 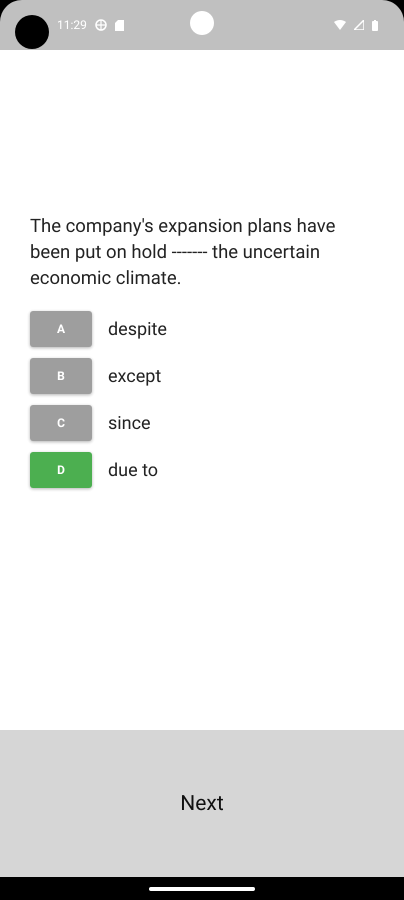 I want to click on option-letter-button: D, so click(x=61, y=470).